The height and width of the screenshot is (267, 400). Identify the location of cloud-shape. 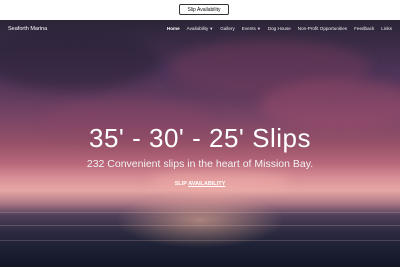
(80, 60).